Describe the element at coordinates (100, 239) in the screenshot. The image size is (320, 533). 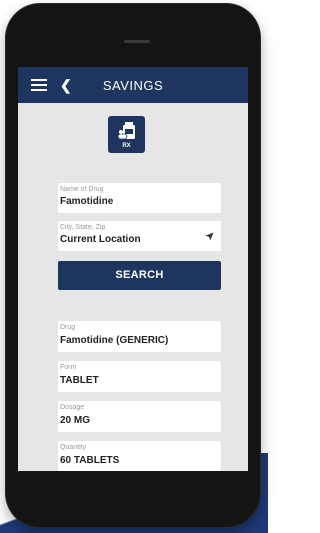
I see `location-value: Current Location` at that location.